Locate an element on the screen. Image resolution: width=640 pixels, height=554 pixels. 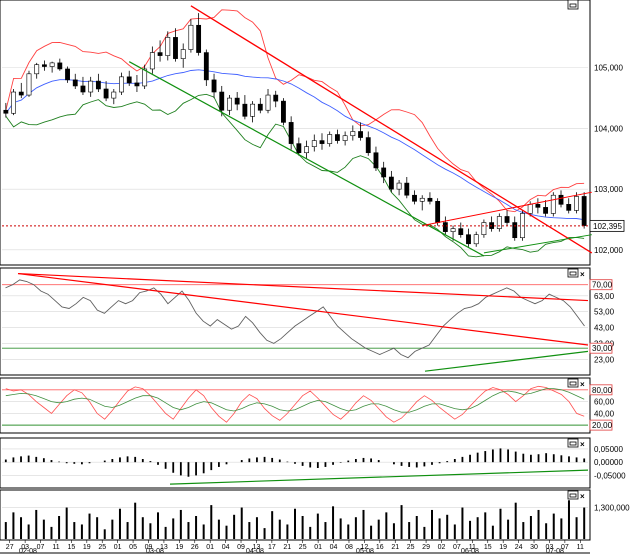
rsi-tick-label: 63,00 is located at coordinates (604, 296).